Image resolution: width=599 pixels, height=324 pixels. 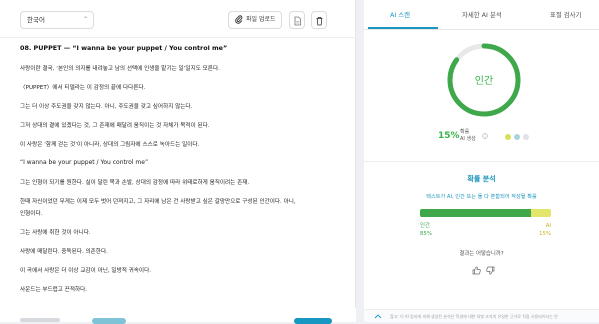 What do you see at coordinates (449, 136) in the screenshot?
I see `ai-probability: 15%` at bounding box center [449, 136].